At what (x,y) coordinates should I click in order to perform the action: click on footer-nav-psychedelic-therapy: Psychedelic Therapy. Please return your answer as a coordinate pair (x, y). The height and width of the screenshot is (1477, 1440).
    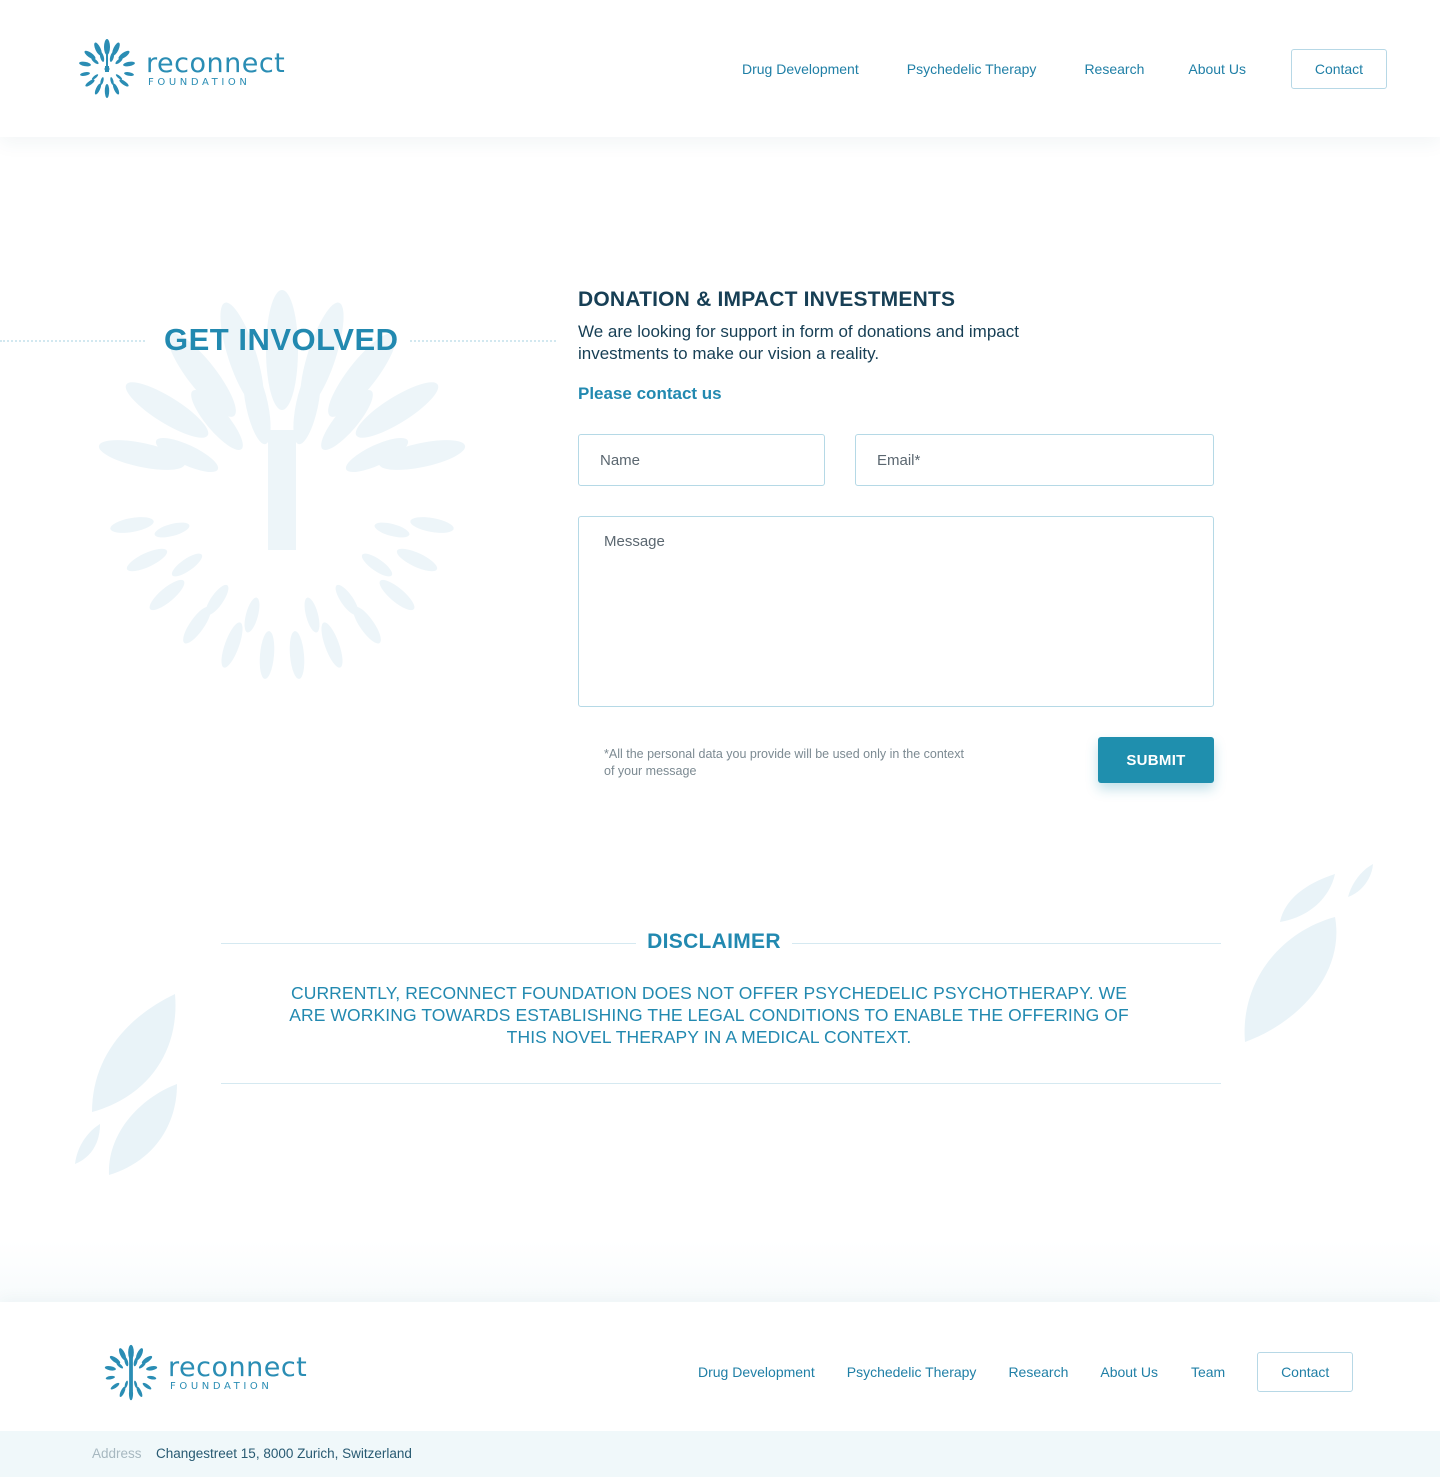
    Looking at the image, I should click on (912, 1372).